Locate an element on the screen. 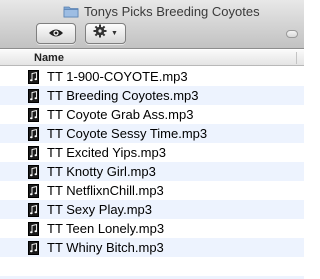 Image resolution: width=320 pixels, height=279 pixels. window-title-text: Tonys Picks Breeding Coyotes is located at coordinates (172, 11).